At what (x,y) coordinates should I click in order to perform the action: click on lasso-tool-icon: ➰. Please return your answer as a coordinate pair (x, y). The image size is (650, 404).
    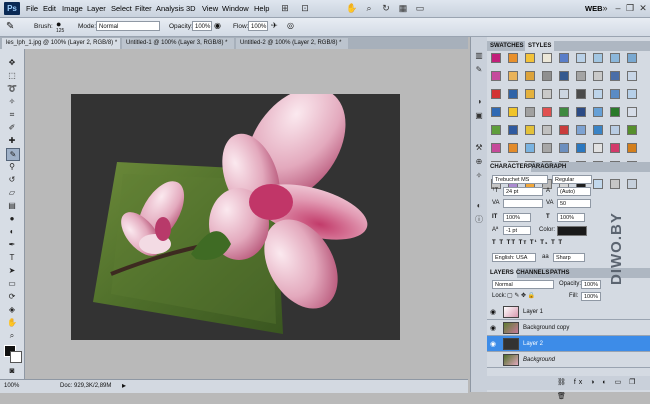
    Looking at the image, I should click on (12, 88).